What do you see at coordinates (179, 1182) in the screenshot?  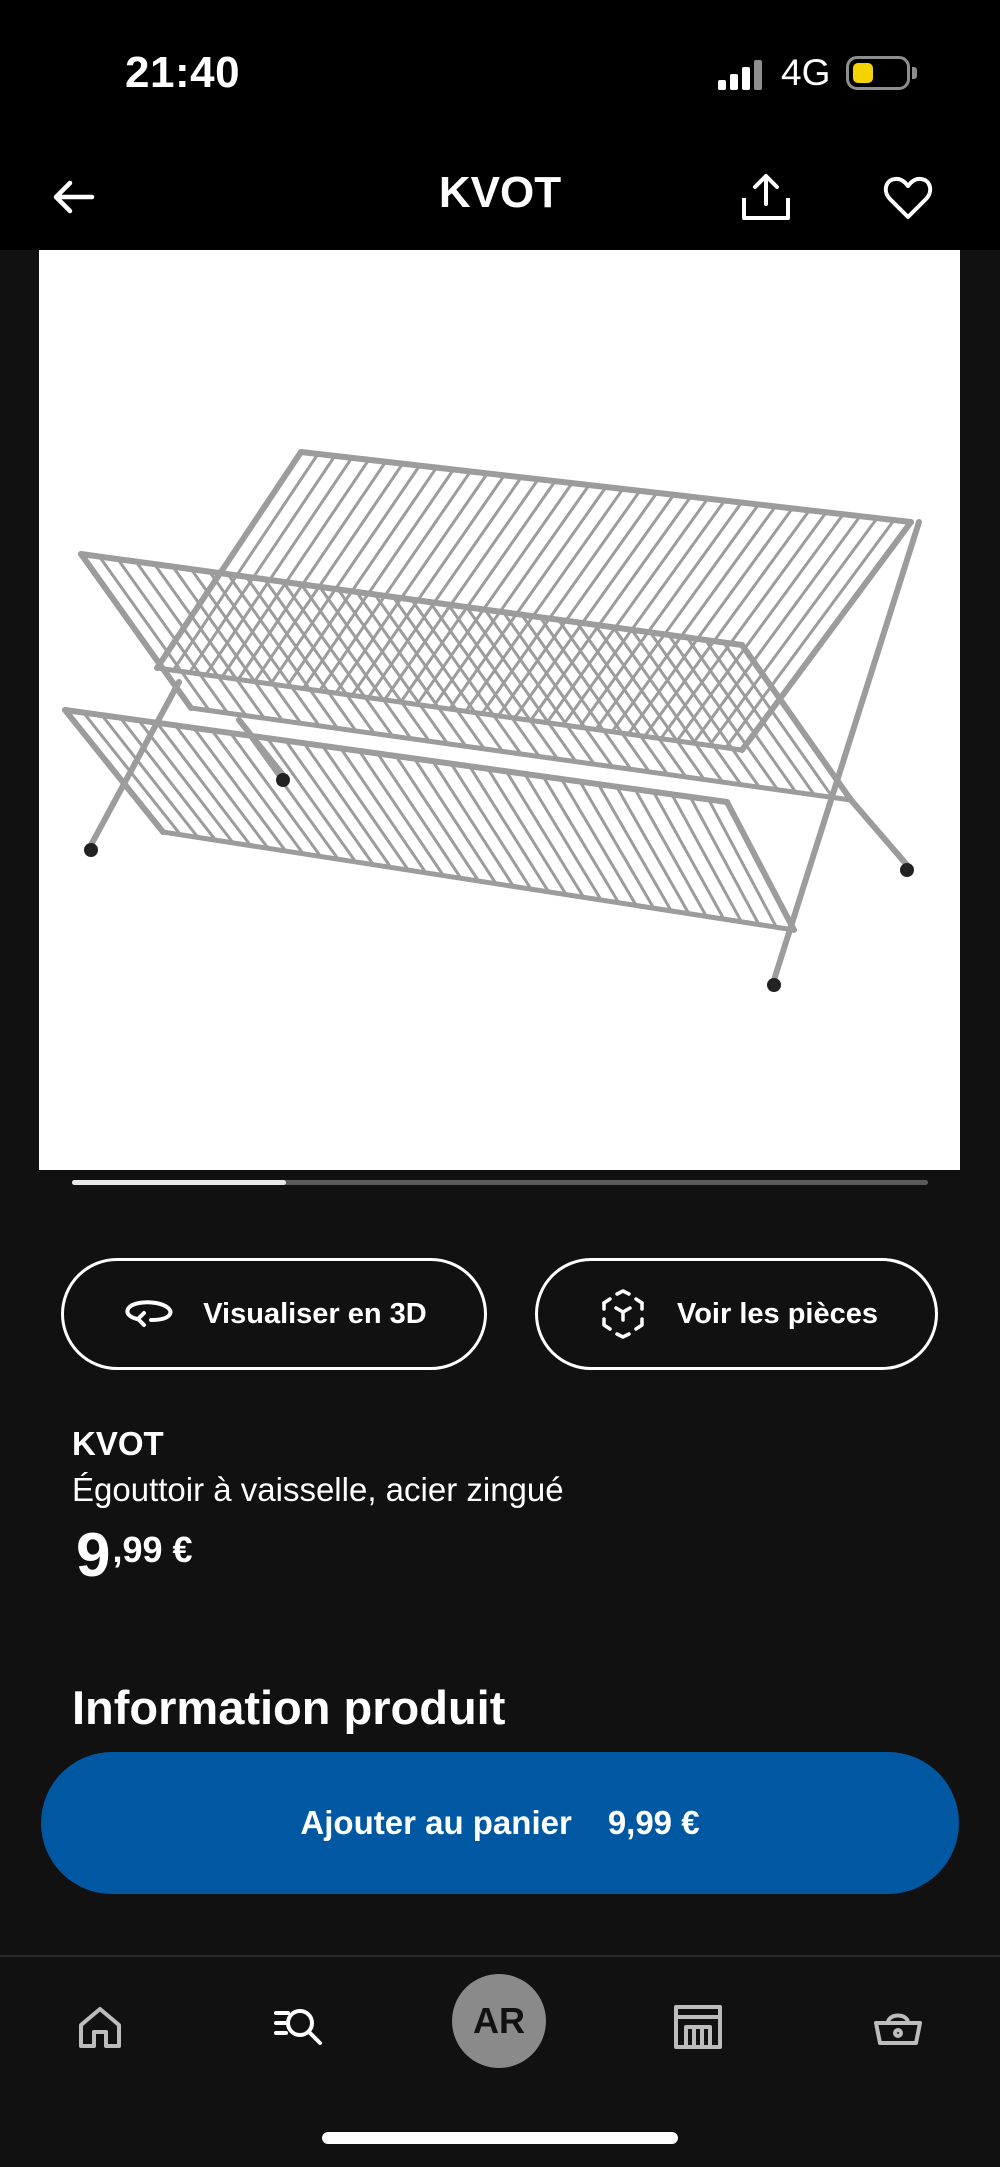 I see `carousel-progress` at bounding box center [179, 1182].